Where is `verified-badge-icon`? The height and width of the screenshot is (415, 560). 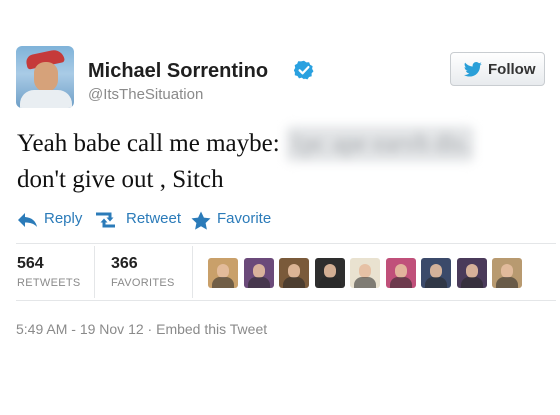
verified-badge-icon is located at coordinates (304, 70).